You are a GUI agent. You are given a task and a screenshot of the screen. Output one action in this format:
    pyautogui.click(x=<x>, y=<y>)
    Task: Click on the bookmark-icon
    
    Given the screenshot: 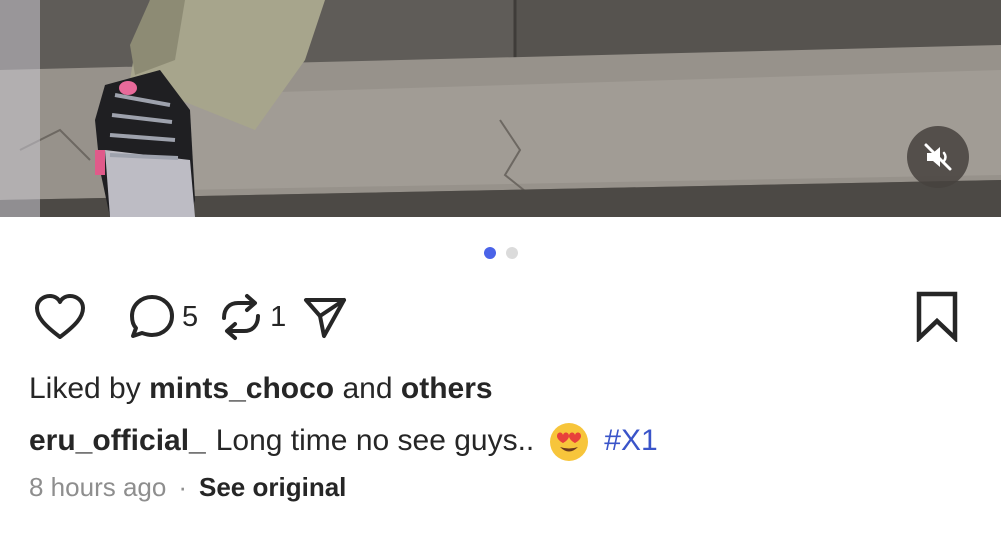 What is the action you would take?
    pyautogui.click(x=937, y=317)
    